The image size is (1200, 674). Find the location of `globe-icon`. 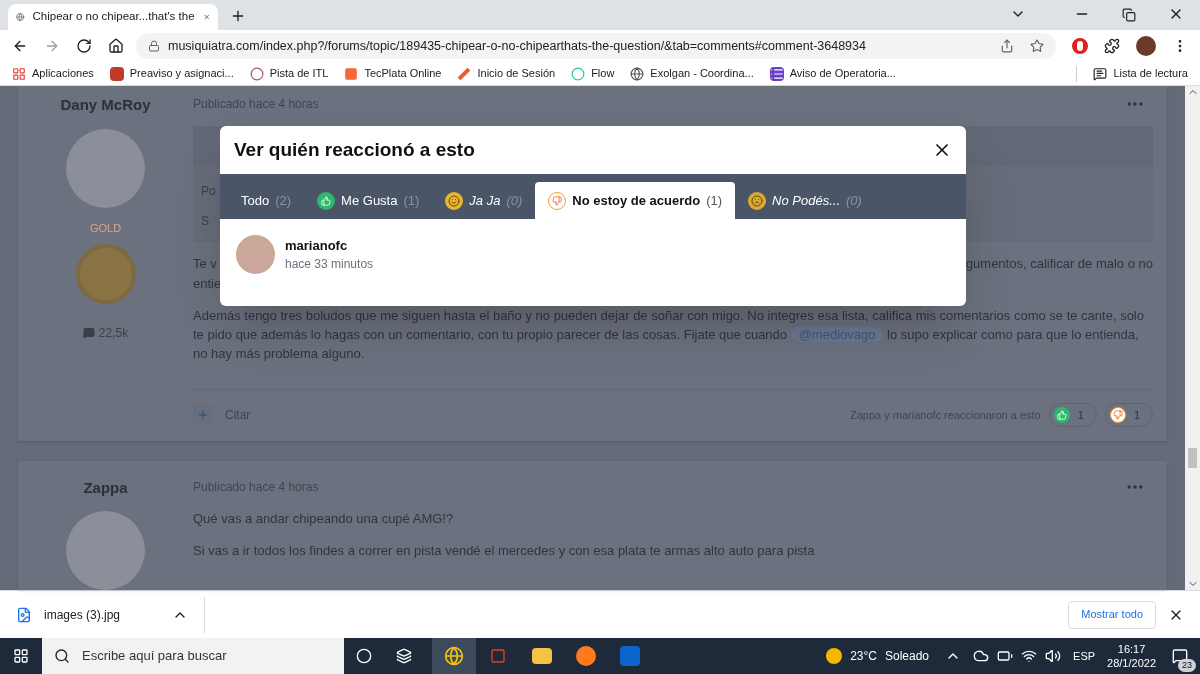

globe-icon is located at coordinates (637, 73).